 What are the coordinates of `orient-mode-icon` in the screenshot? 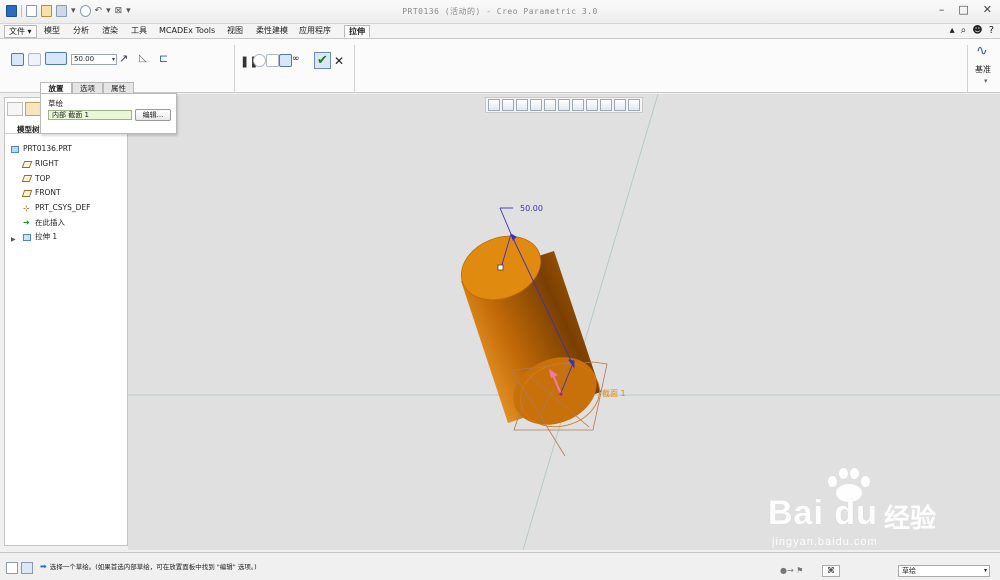 It's located at (634, 105).